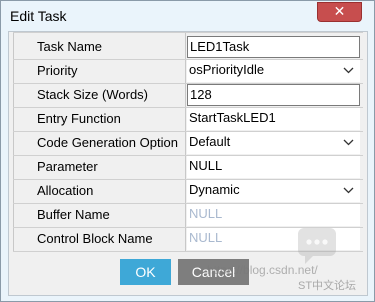 This screenshot has width=375, height=302. What do you see at coordinates (93, 94) in the screenshot?
I see `stack-size-label: Stack Size (Words)` at bounding box center [93, 94].